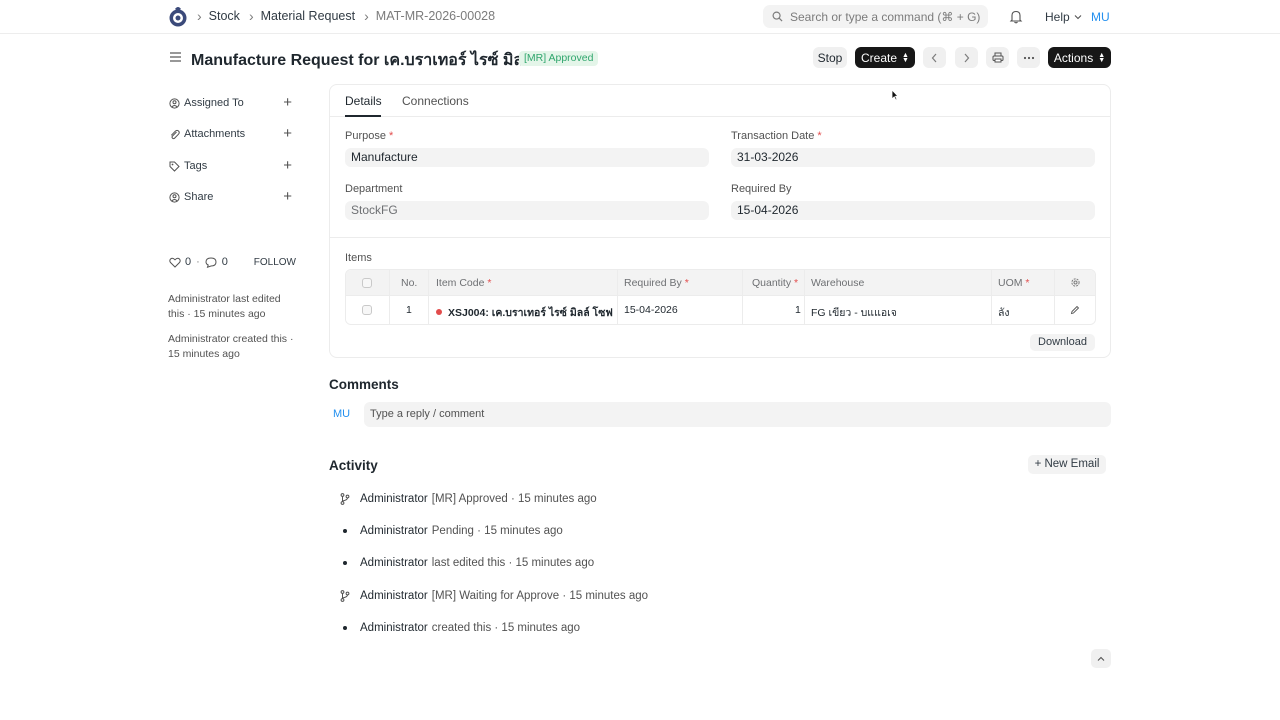  Describe the element at coordinates (1075, 310) in the screenshot. I see `edit-pencil-icon` at that location.